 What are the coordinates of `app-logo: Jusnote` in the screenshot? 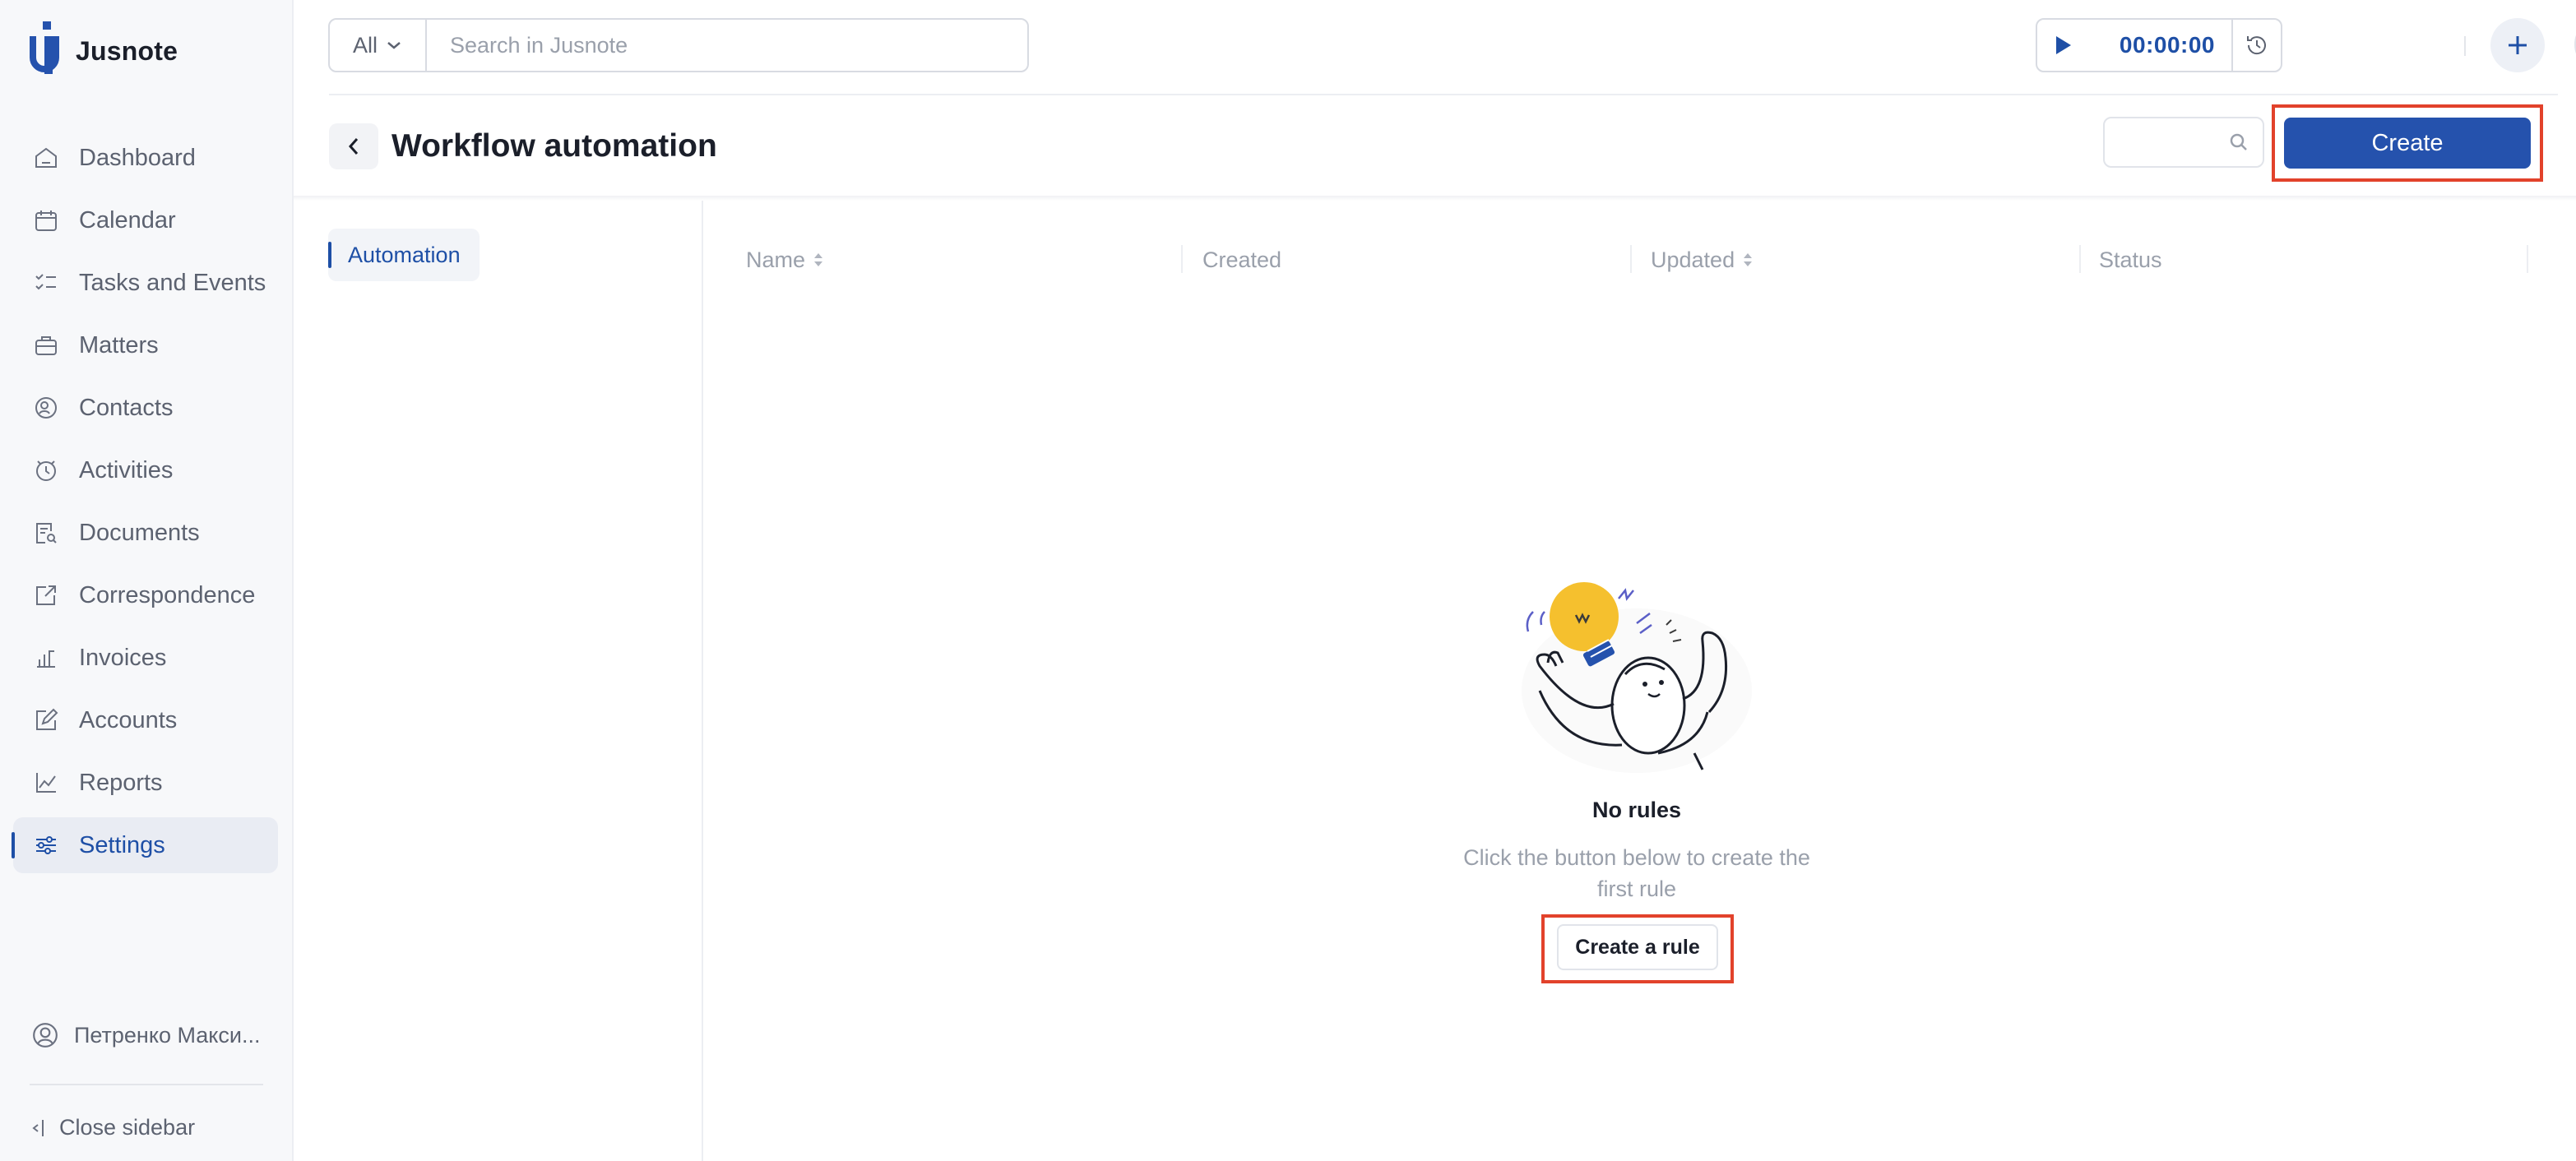 It's located at (104, 51).